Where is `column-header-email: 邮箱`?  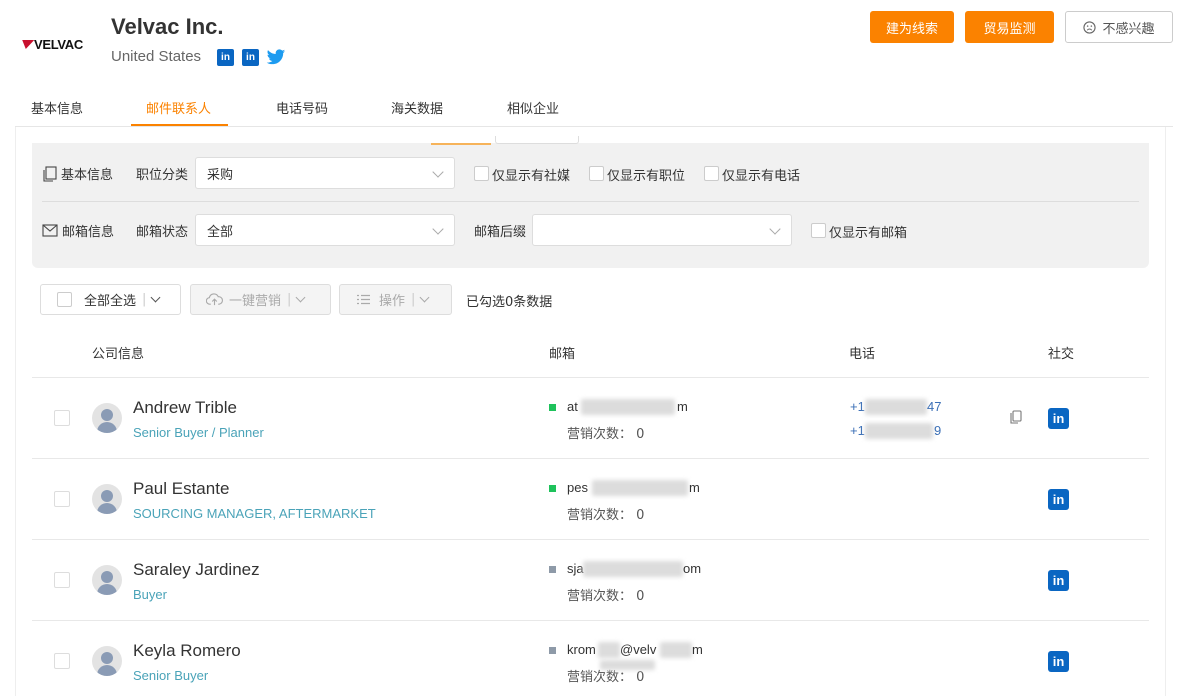 column-header-email: 邮箱 is located at coordinates (562, 354).